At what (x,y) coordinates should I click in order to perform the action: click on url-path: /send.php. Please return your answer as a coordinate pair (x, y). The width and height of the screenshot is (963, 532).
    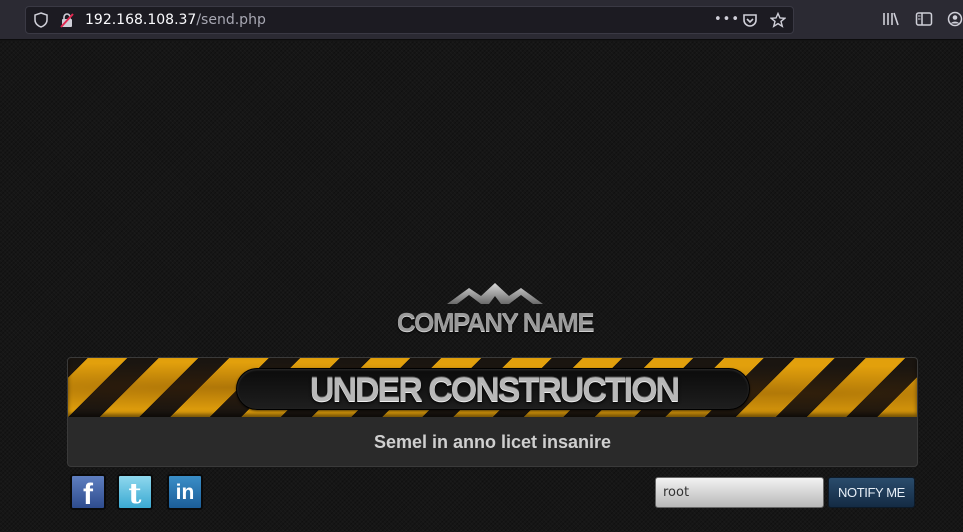
    Looking at the image, I should click on (231, 20).